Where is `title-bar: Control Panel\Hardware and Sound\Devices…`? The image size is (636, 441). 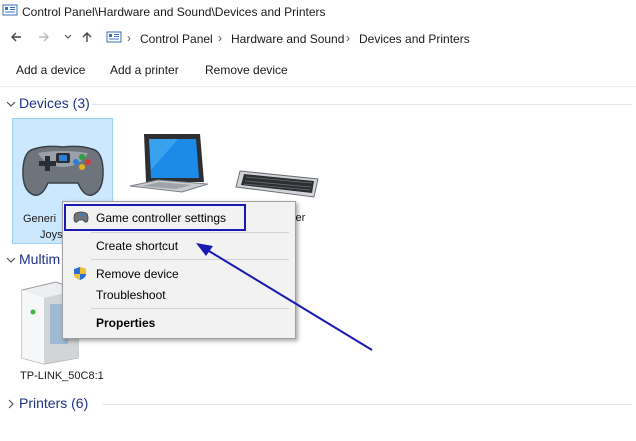
title-bar: Control Panel\Hardware and Sound\Devices… is located at coordinates (318, 12).